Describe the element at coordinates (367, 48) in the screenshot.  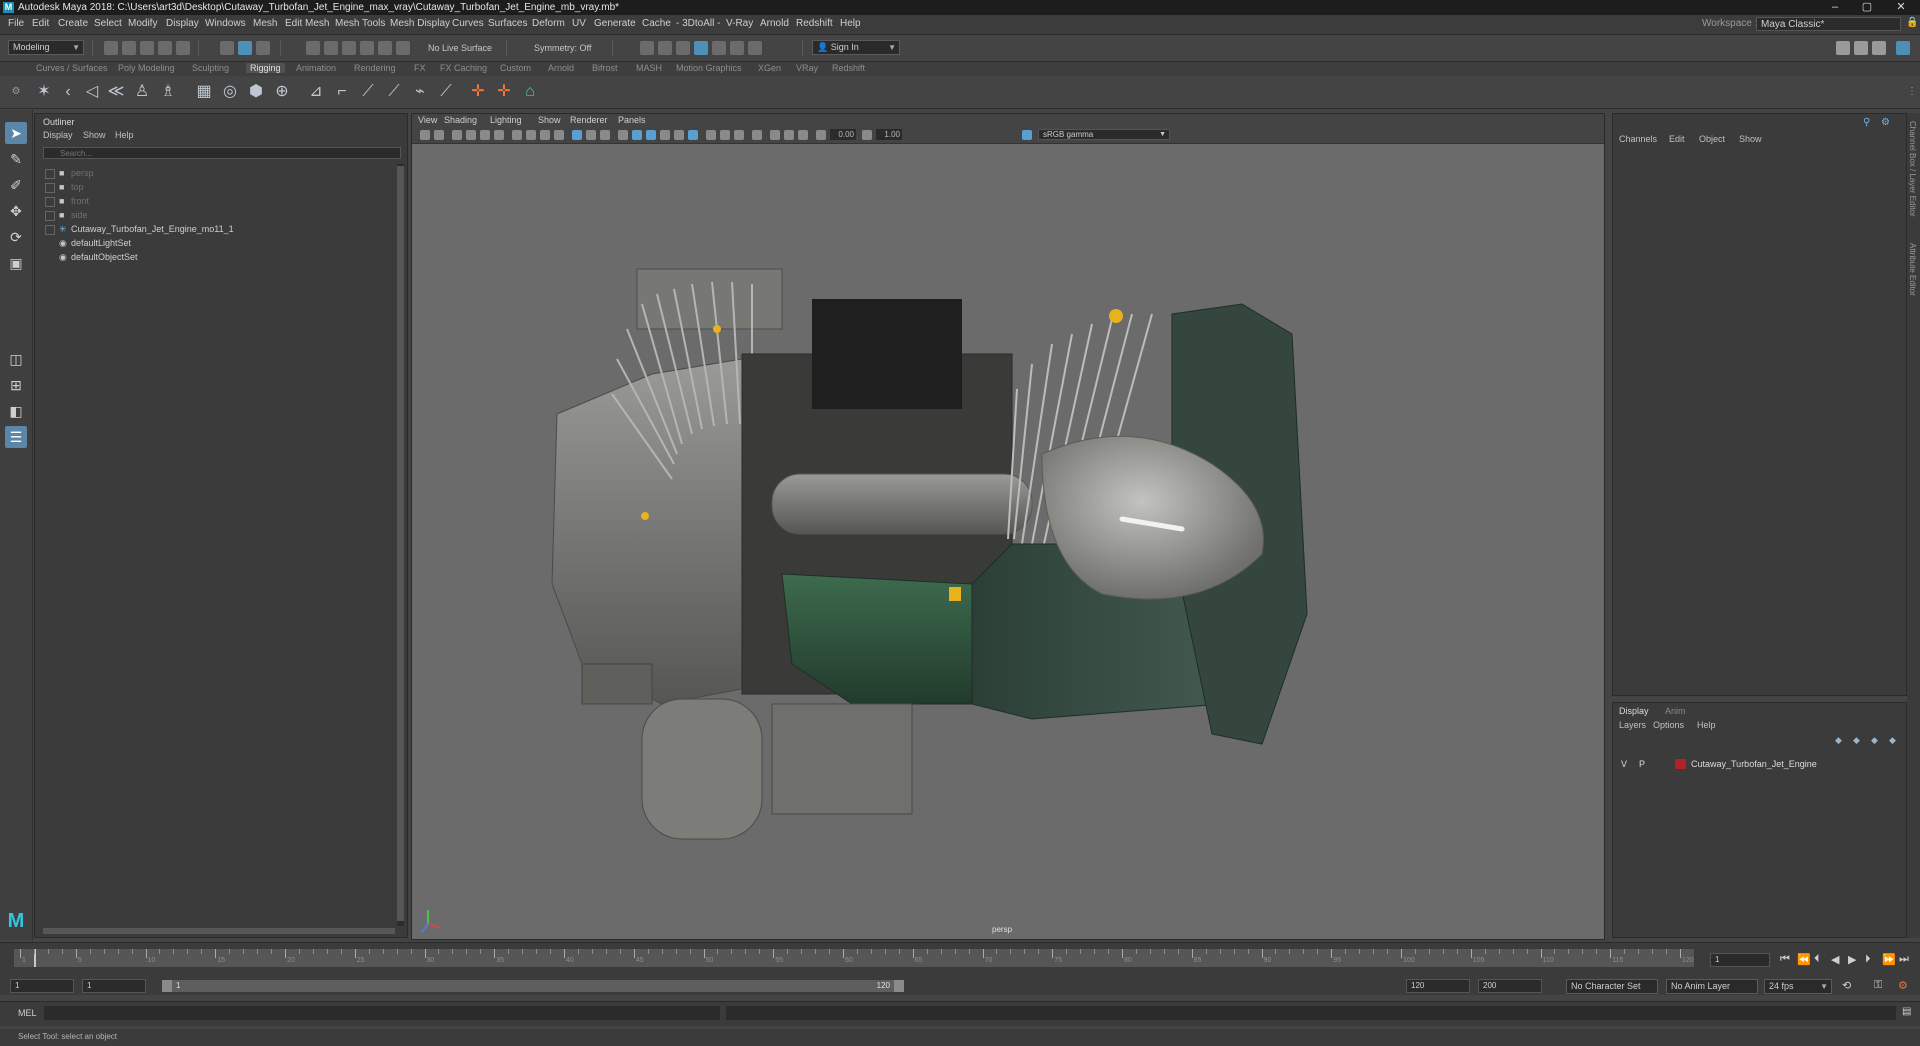
I see `snap-projected-center-icon` at that location.